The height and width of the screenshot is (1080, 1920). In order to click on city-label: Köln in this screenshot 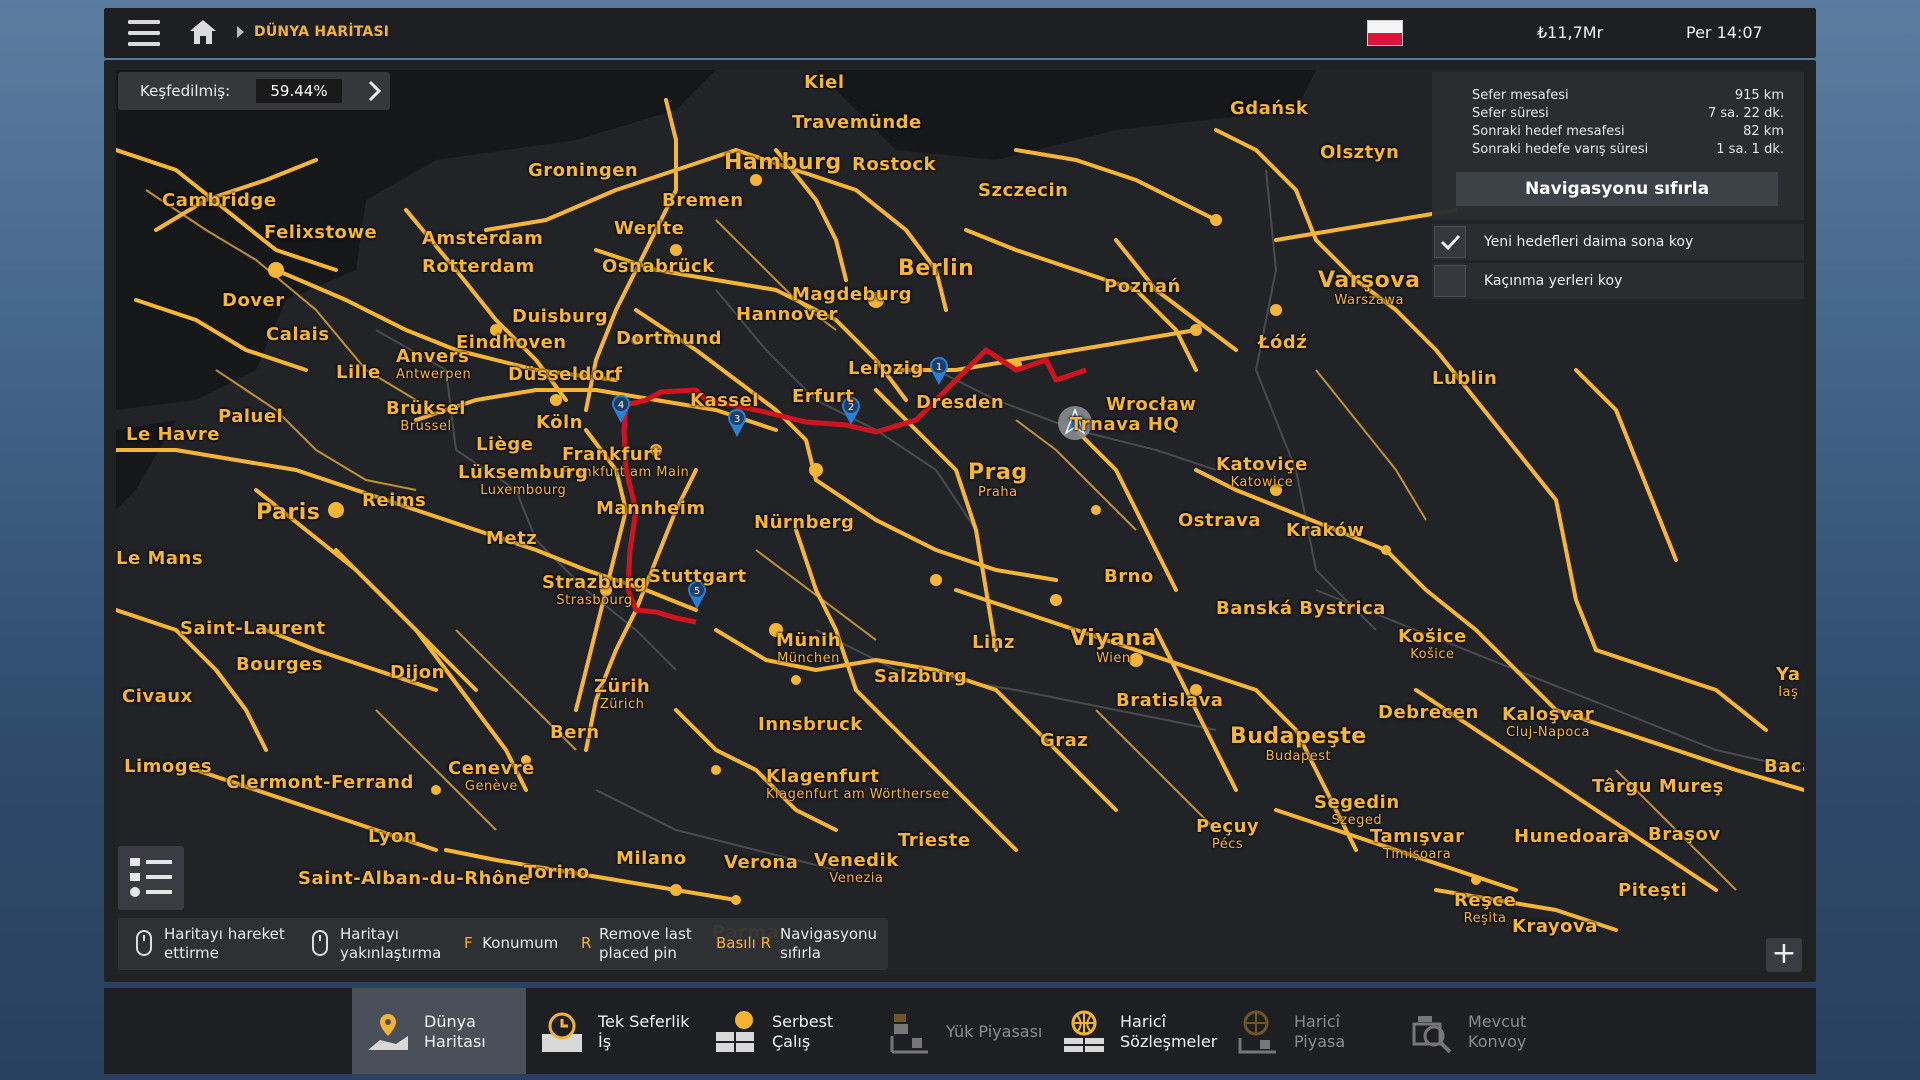, I will do `click(559, 422)`.